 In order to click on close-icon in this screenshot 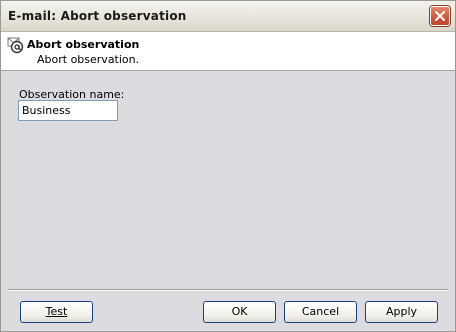, I will do `click(440, 16)`.